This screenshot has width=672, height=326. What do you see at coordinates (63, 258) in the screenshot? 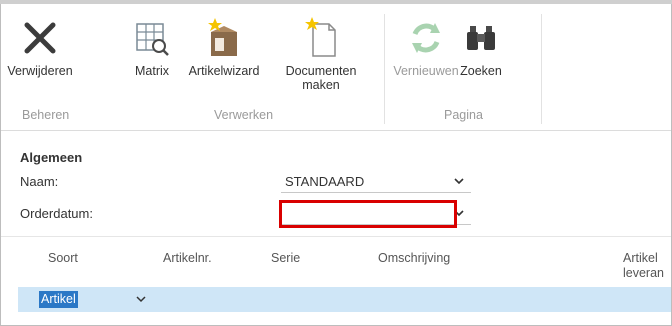
I see `column-header-soort: Soort` at bounding box center [63, 258].